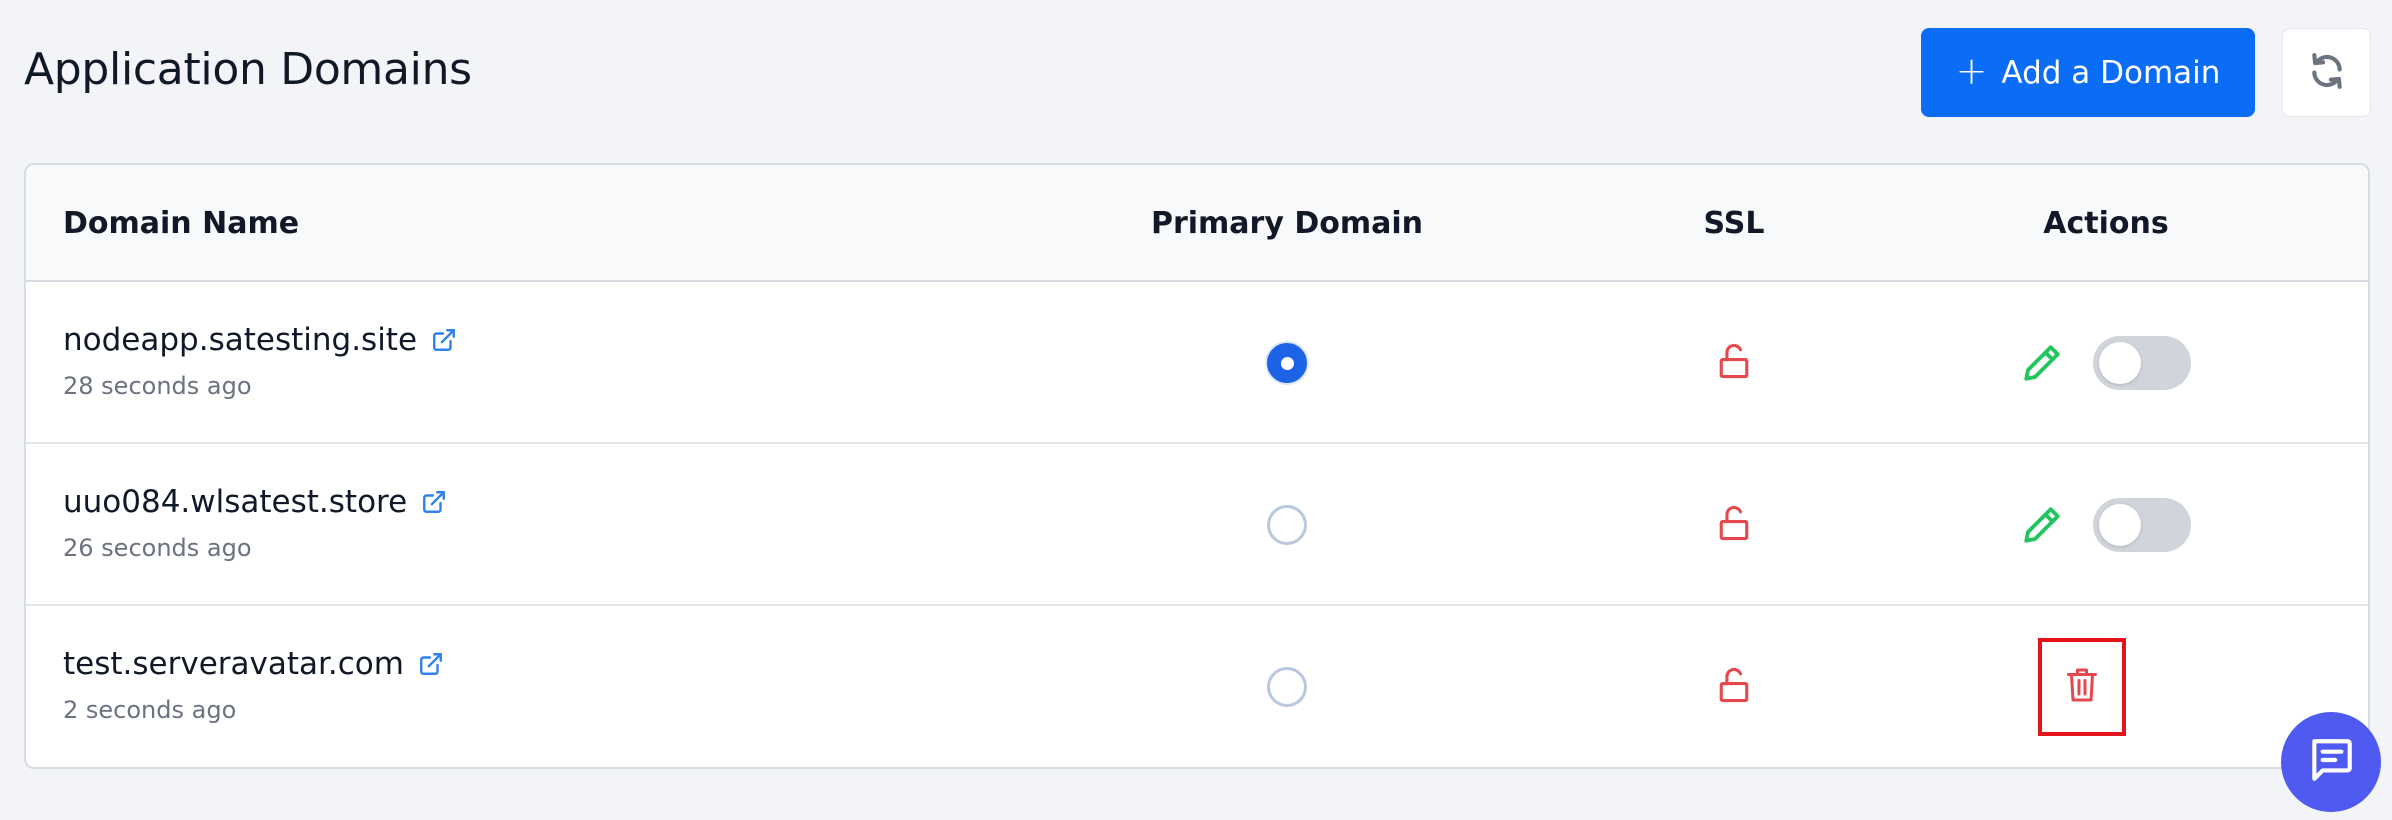 The image size is (2392, 820). What do you see at coordinates (181, 223) in the screenshot?
I see `column-header-domain-name: Domain Name` at bounding box center [181, 223].